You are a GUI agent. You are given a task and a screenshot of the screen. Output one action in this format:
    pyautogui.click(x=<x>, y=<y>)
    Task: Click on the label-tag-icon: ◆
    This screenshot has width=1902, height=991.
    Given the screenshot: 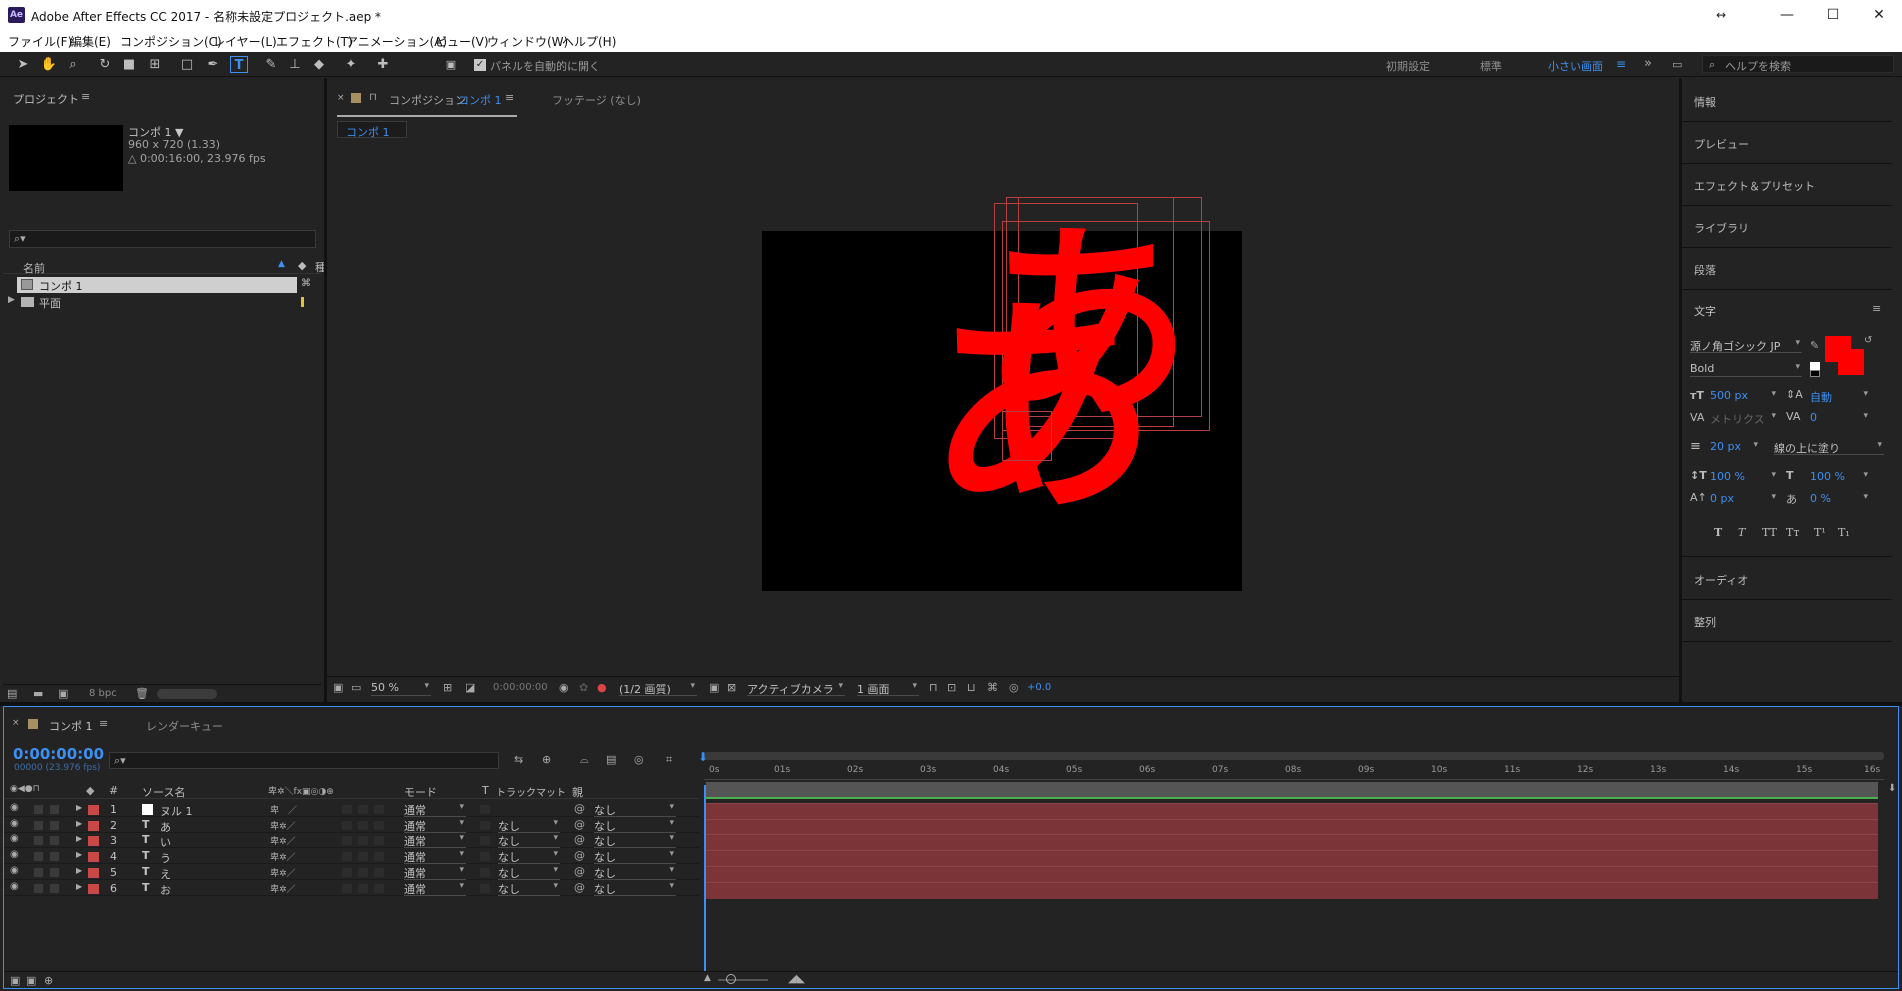 What is the action you would take?
    pyautogui.click(x=302, y=265)
    